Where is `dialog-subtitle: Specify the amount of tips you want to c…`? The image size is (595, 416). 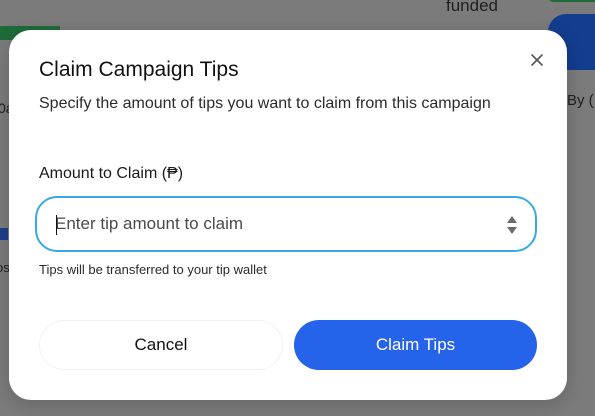 dialog-subtitle: Specify the amount of tips you want to c… is located at coordinates (265, 103).